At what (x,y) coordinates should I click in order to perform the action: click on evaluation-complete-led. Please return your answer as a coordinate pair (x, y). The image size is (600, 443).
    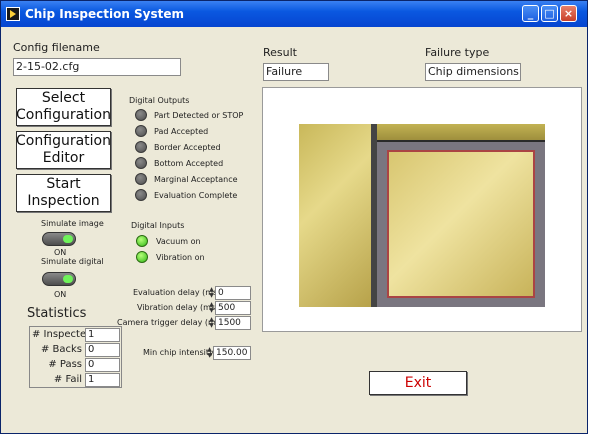
    Looking at the image, I should click on (141, 195).